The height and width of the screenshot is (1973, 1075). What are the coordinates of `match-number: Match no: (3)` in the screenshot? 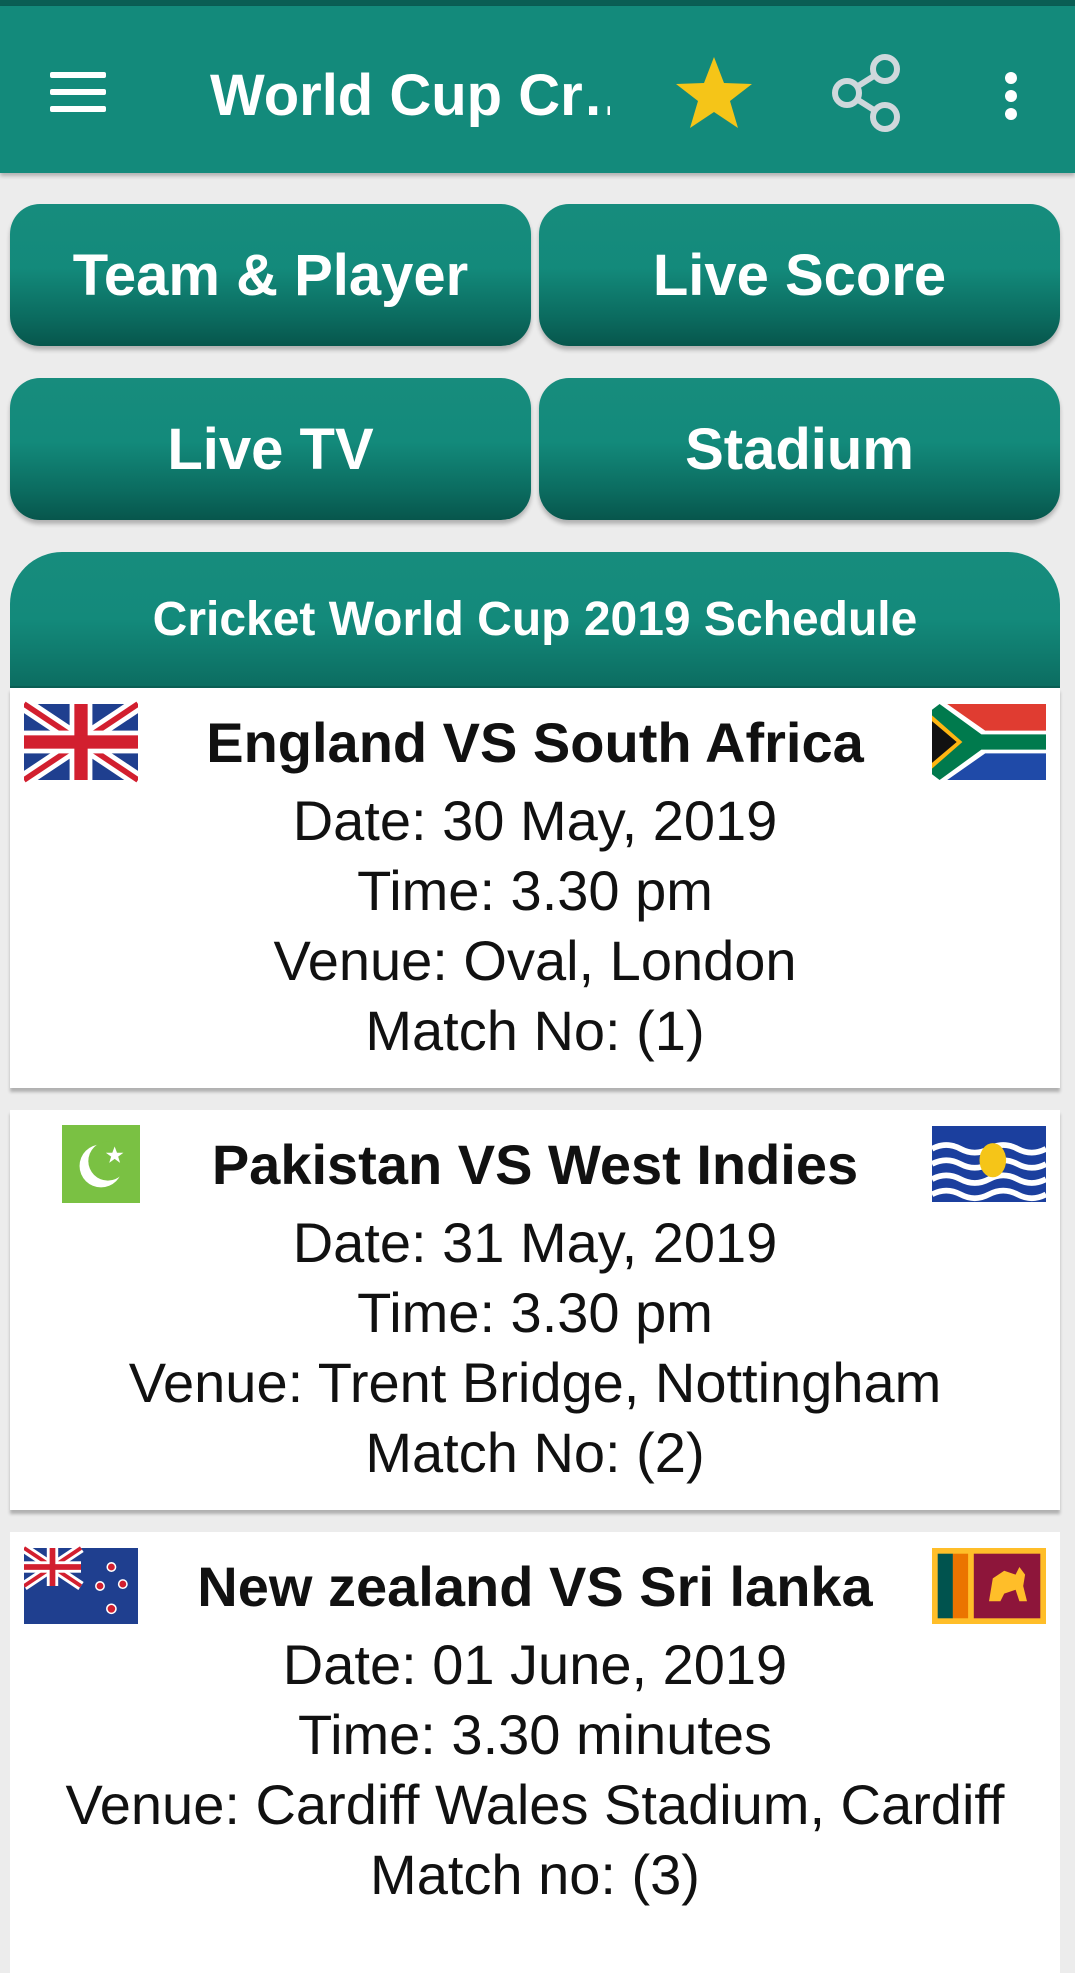 It's located at (535, 1874).